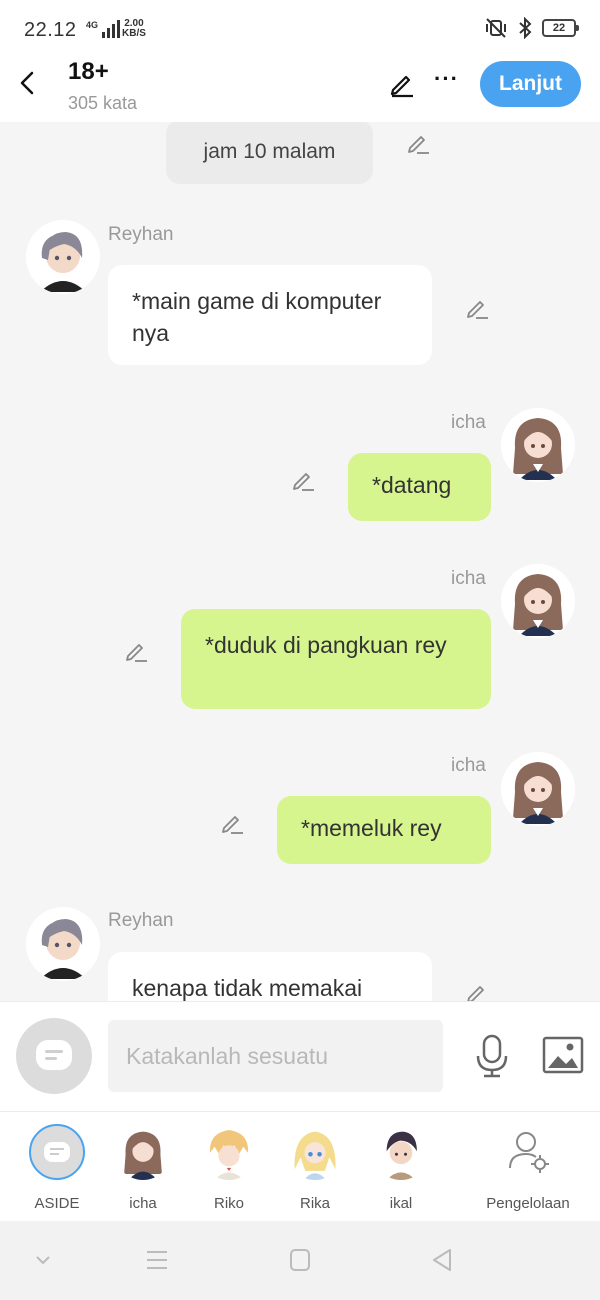 The width and height of the screenshot is (600, 1300). I want to click on character-rika: Rika, so click(315, 1168).